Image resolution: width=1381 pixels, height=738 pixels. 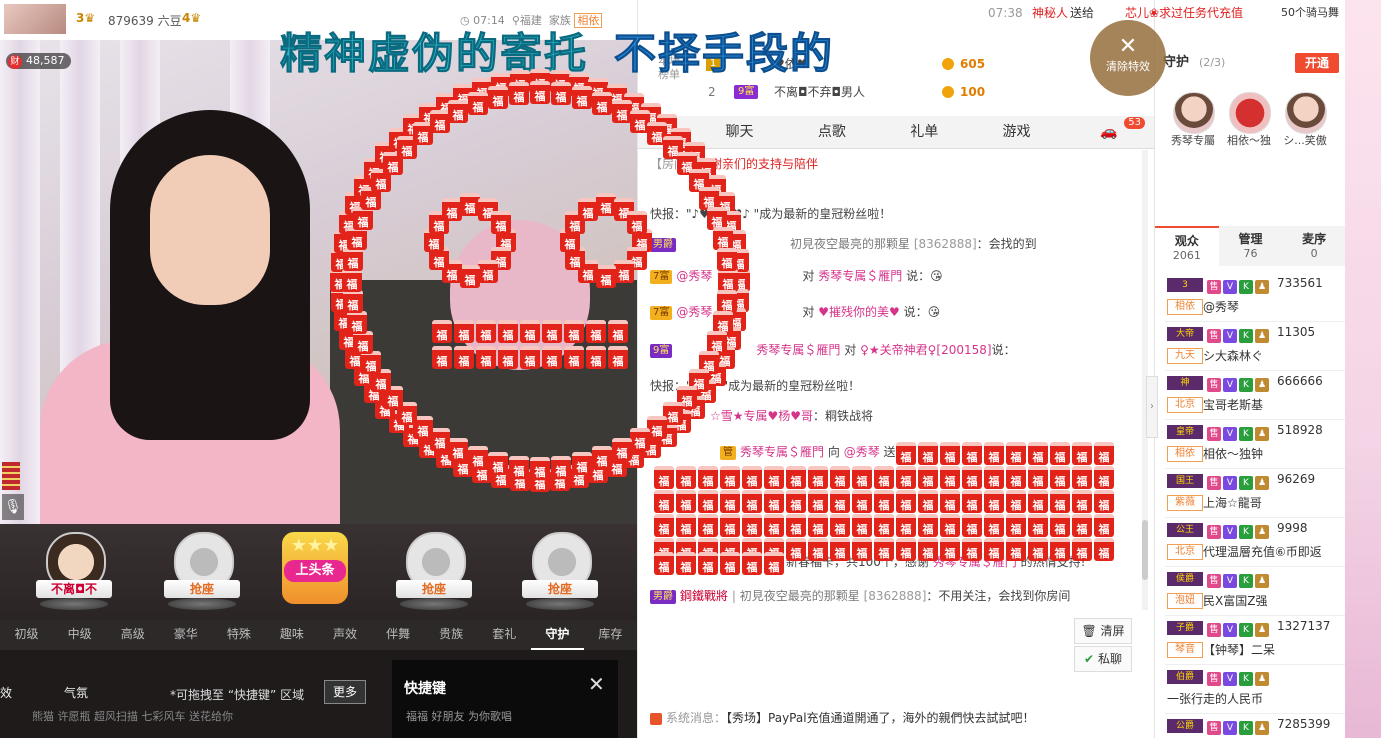 What do you see at coordinates (79, 635) in the screenshot?
I see `gift-tab: 中级` at bounding box center [79, 635].